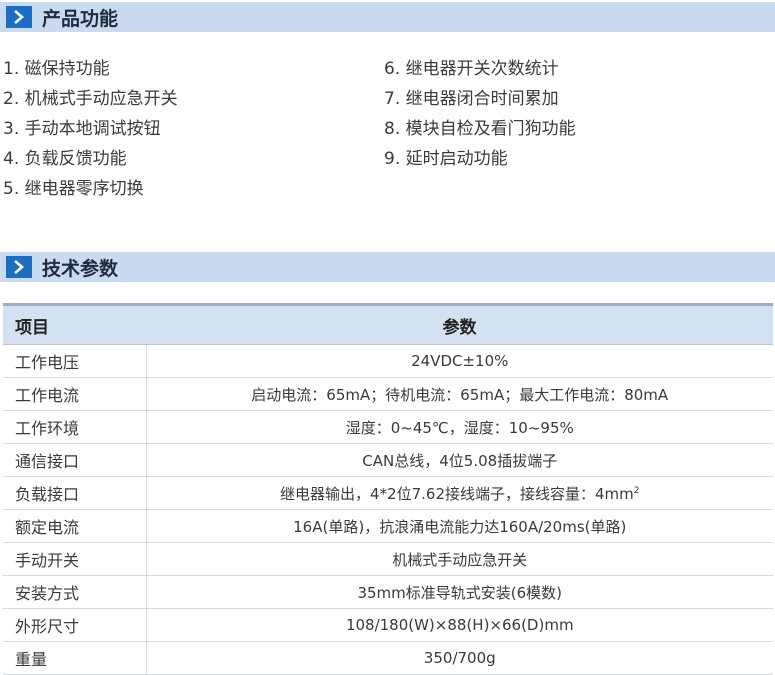 This screenshot has height=675, width=775. I want to click on section-header-specs: 技术参数, so click(387, 267).